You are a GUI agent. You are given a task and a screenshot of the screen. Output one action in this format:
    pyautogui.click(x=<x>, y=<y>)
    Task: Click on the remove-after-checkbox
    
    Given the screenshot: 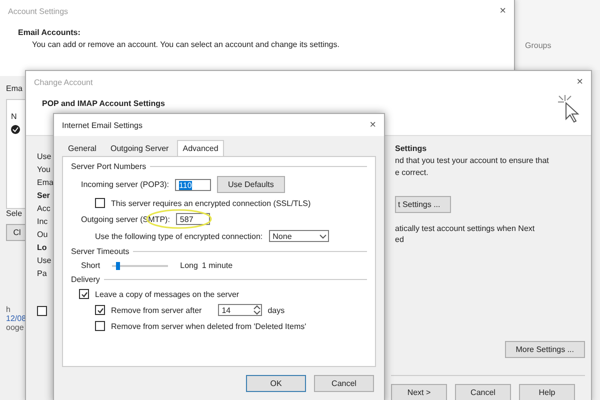 What is the action you would take?
    pyautogui.click(x=100, y=310)
    